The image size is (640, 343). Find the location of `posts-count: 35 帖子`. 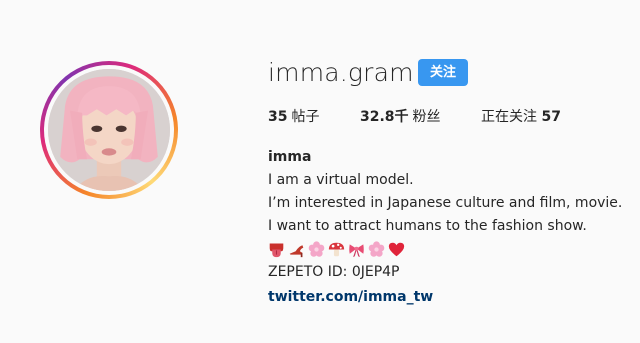

posts-count: 35 帖子 is located at coordinates (293, 116).